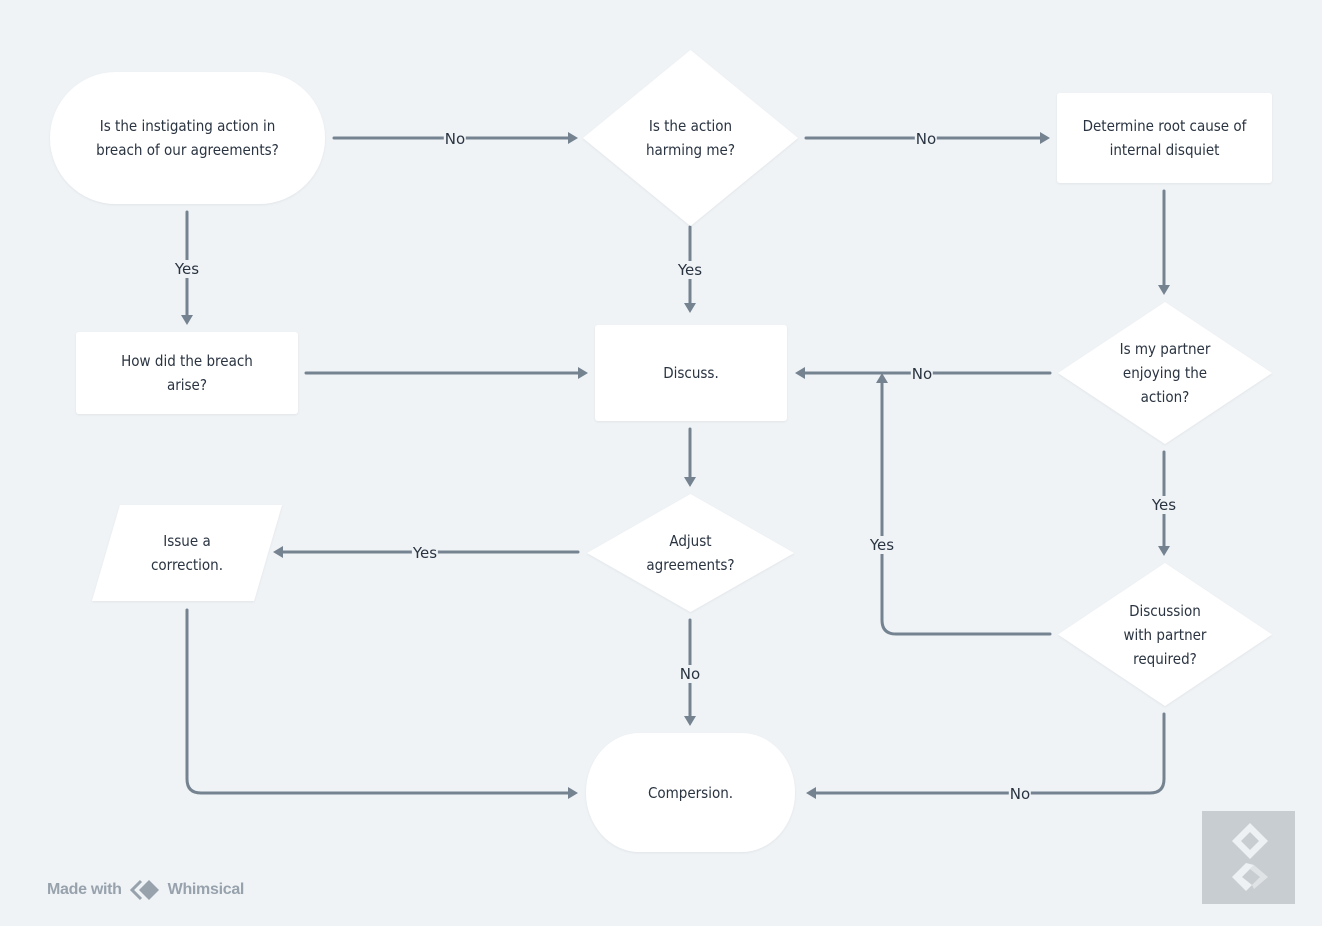 The image size is (1322, 926). I want to click on made-with-whimsical: Made with Whimsical, so click(145, 890).